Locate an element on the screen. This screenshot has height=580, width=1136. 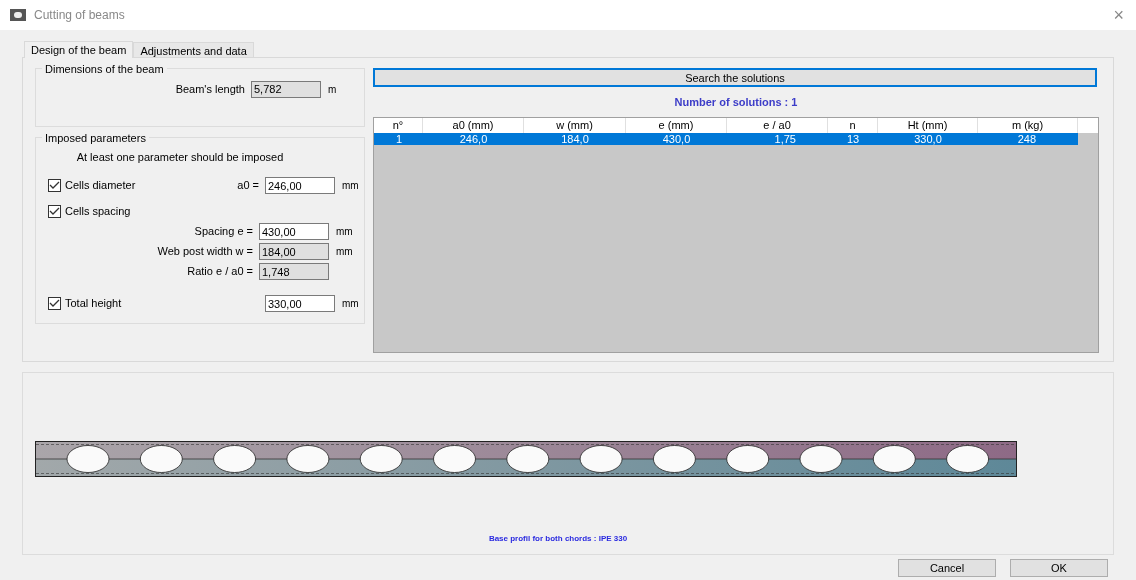
unit-label: m is located at coordinates (332, 89).